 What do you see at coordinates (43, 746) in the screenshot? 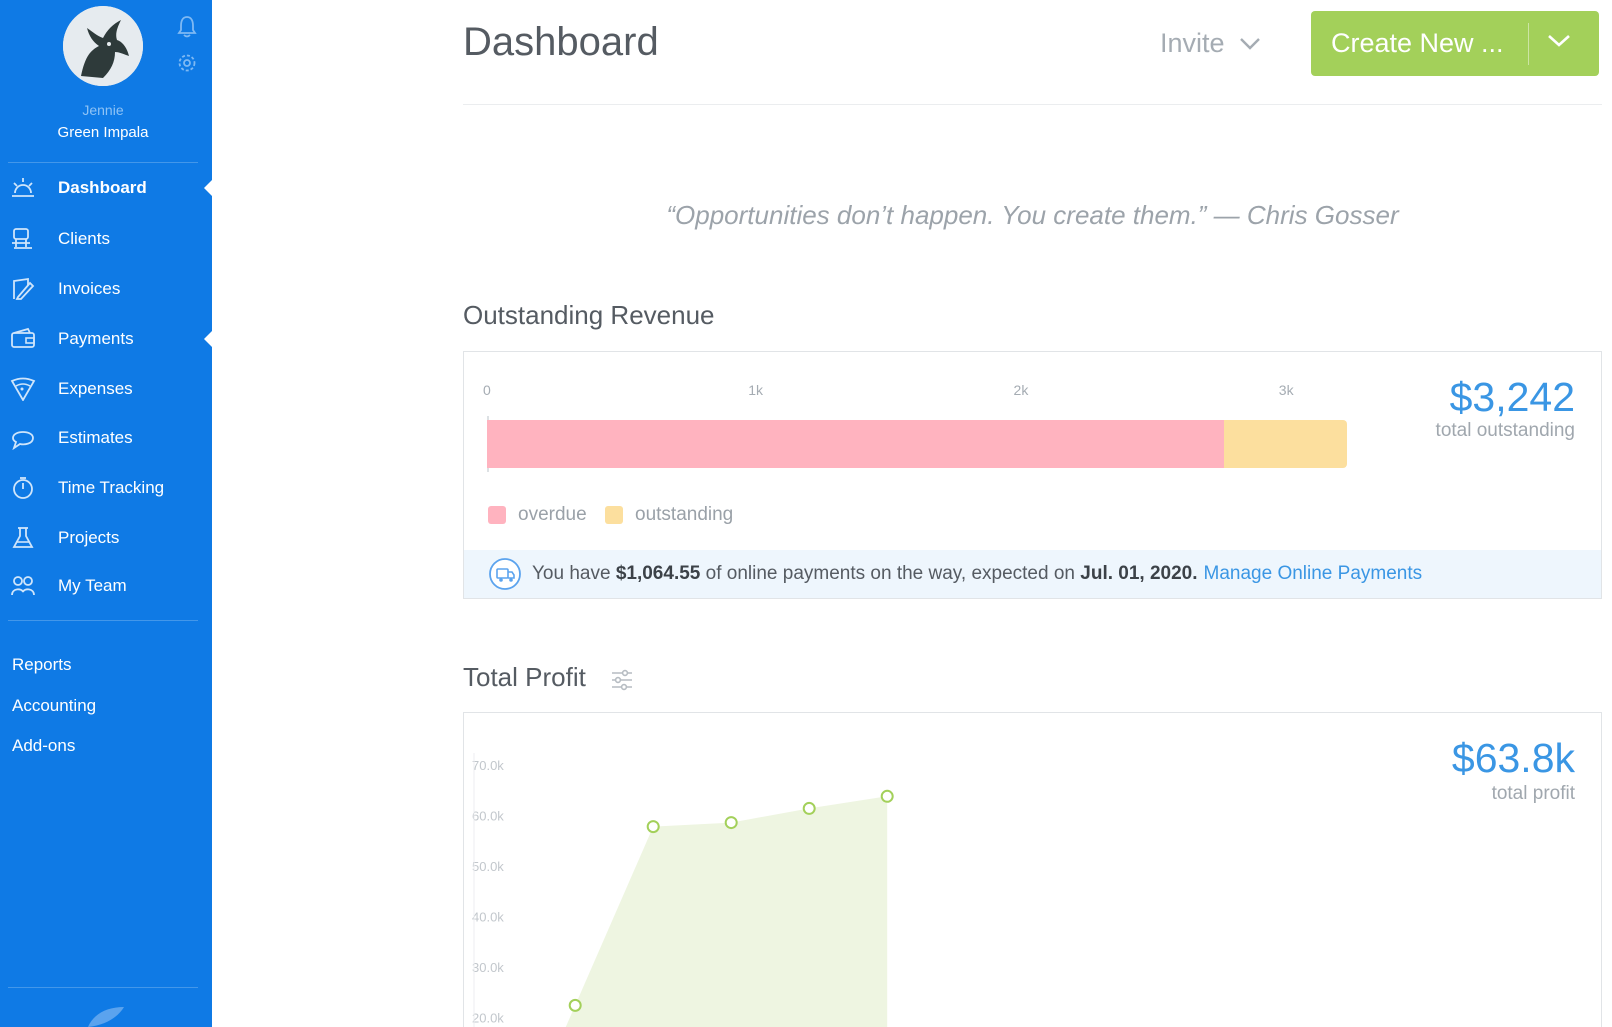
I see `sidebar-item-add-ons: Add-ons` at bounding box center [43, 746].